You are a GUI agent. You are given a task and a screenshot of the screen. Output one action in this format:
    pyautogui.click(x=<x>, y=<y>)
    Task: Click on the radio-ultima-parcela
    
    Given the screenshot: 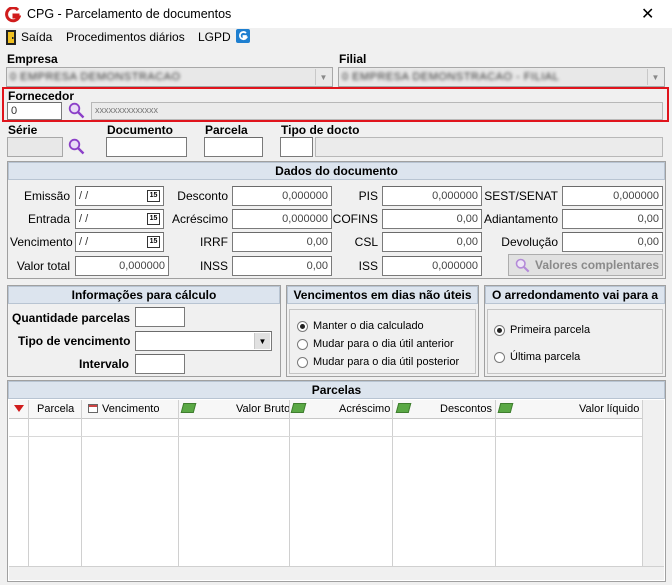 What is the action you would take?
    pyautogui.click(x=499, y=357)
    